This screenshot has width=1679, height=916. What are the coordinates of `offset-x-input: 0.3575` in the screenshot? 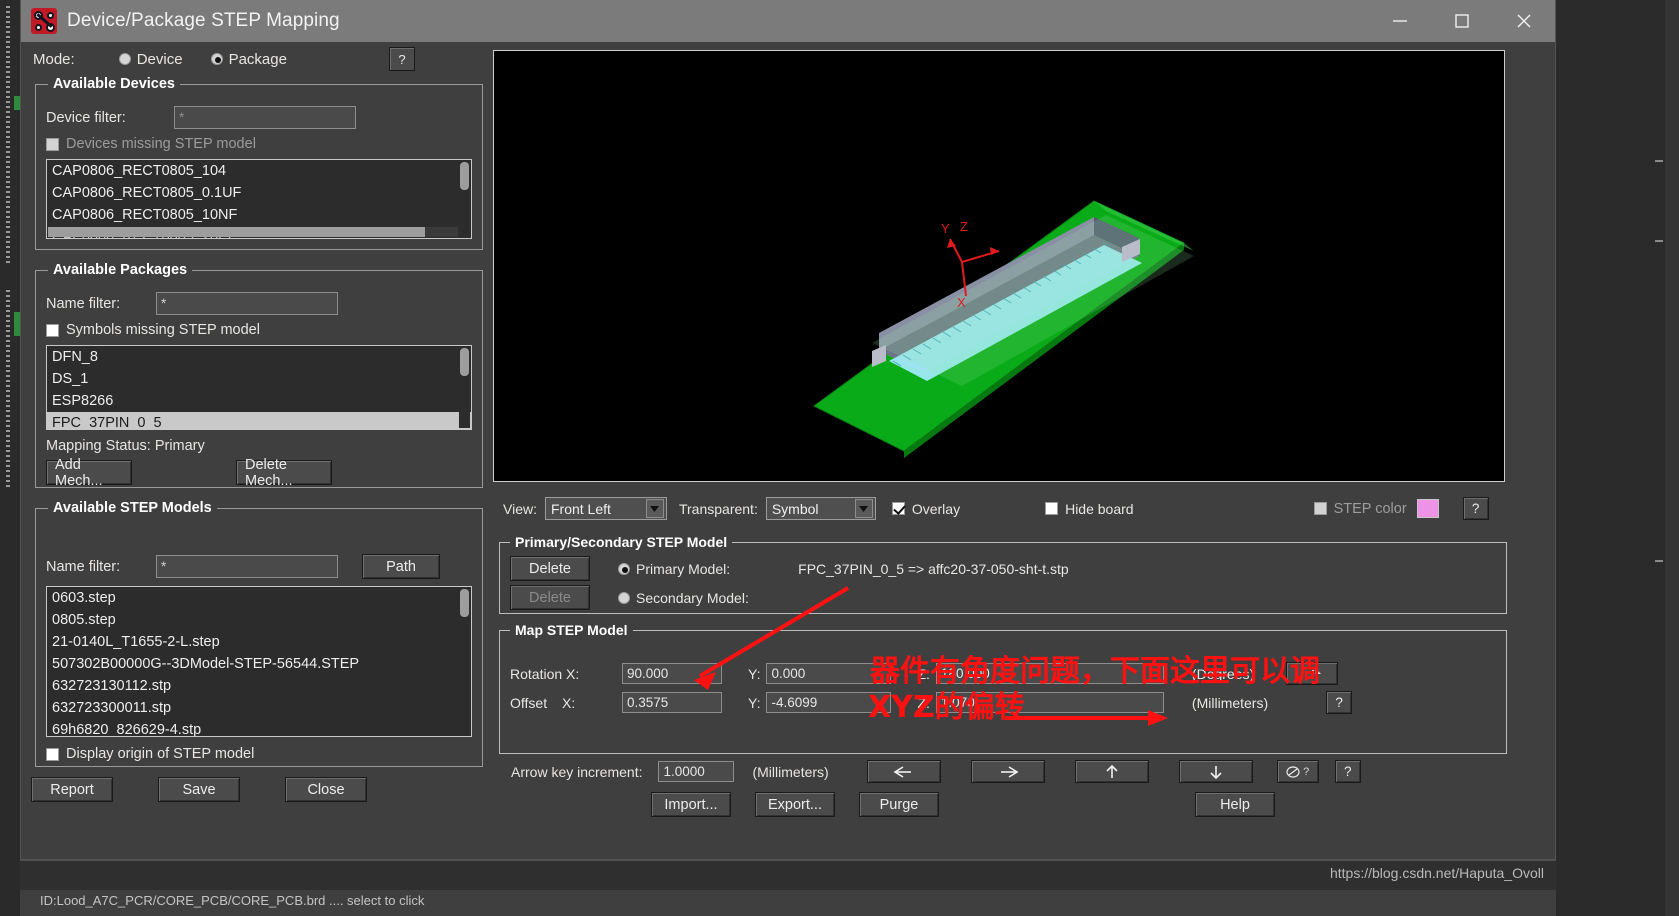 It's located at (672, 702).